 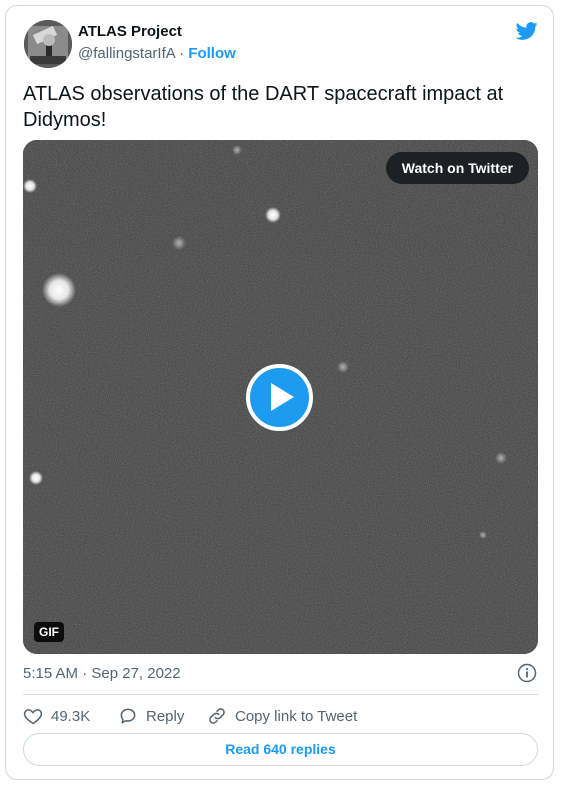 I want to click on author-avatar, so click(x=48, y=44).